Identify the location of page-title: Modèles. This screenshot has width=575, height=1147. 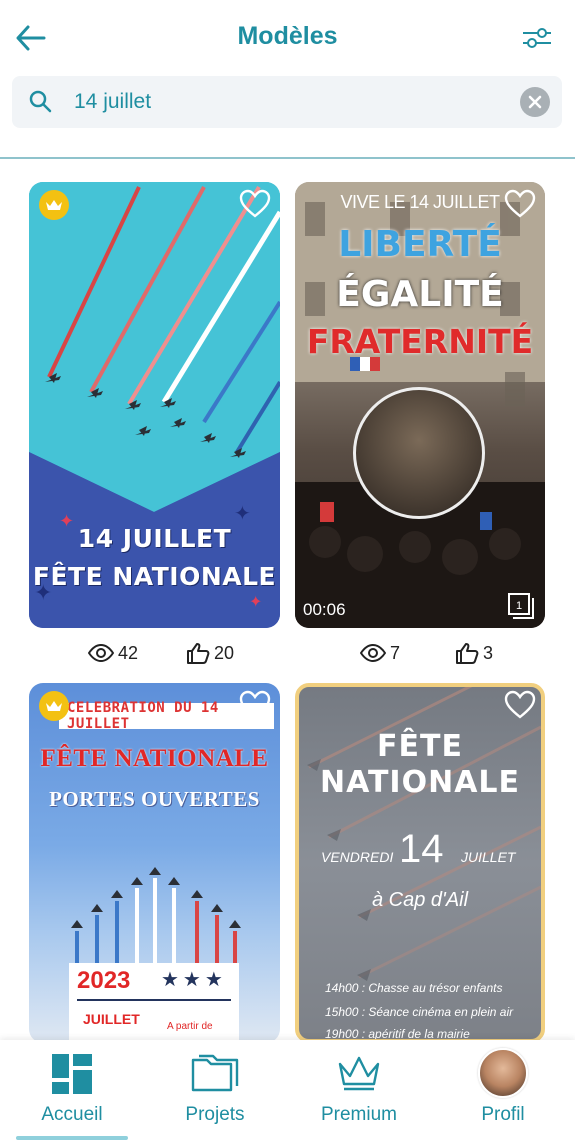
(287, 36).